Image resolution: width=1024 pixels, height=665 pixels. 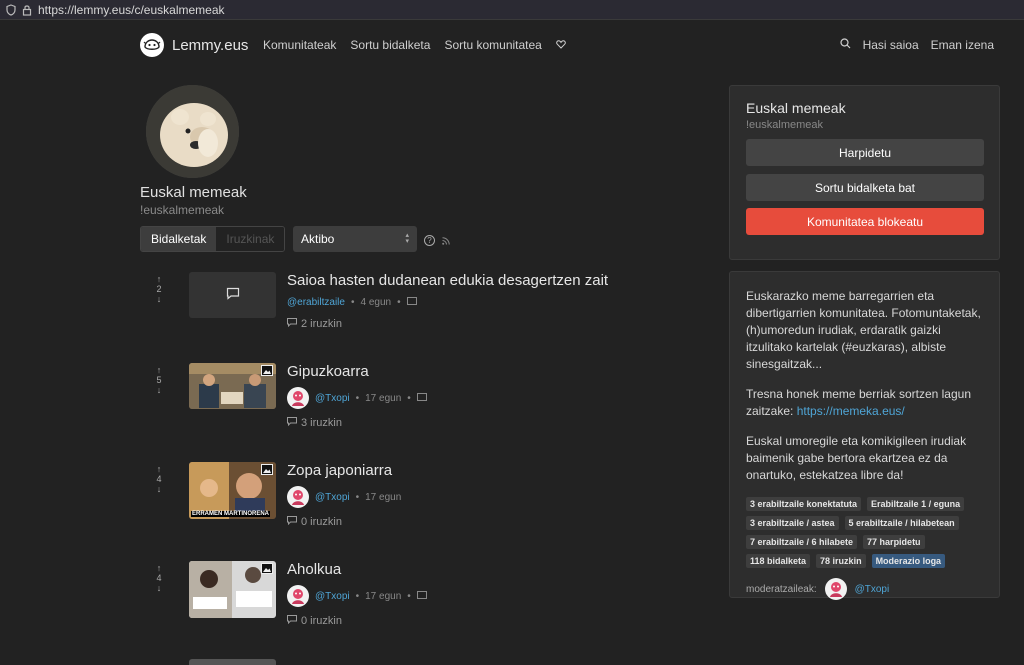 I want to click on post-title: Gipuzkoarra, so click(x=328, y=371).